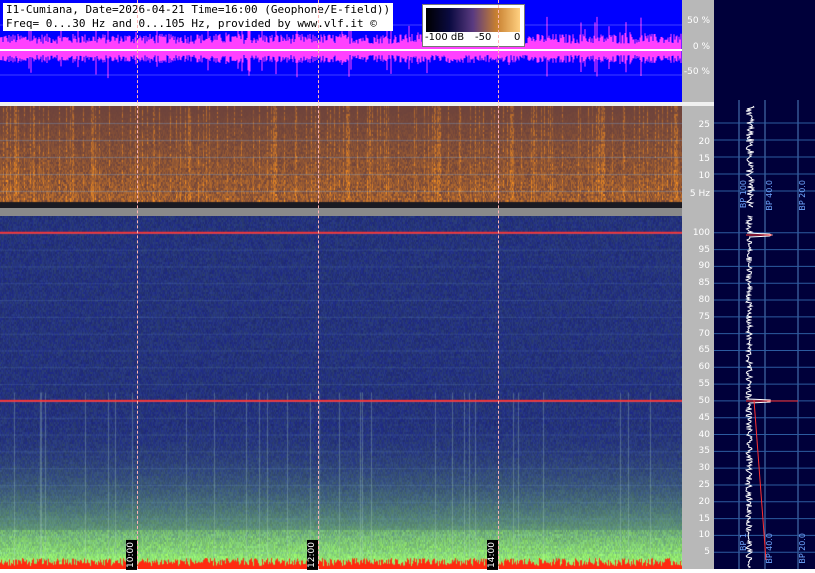  I want to click on high-tick: 30, so click(704, 468).